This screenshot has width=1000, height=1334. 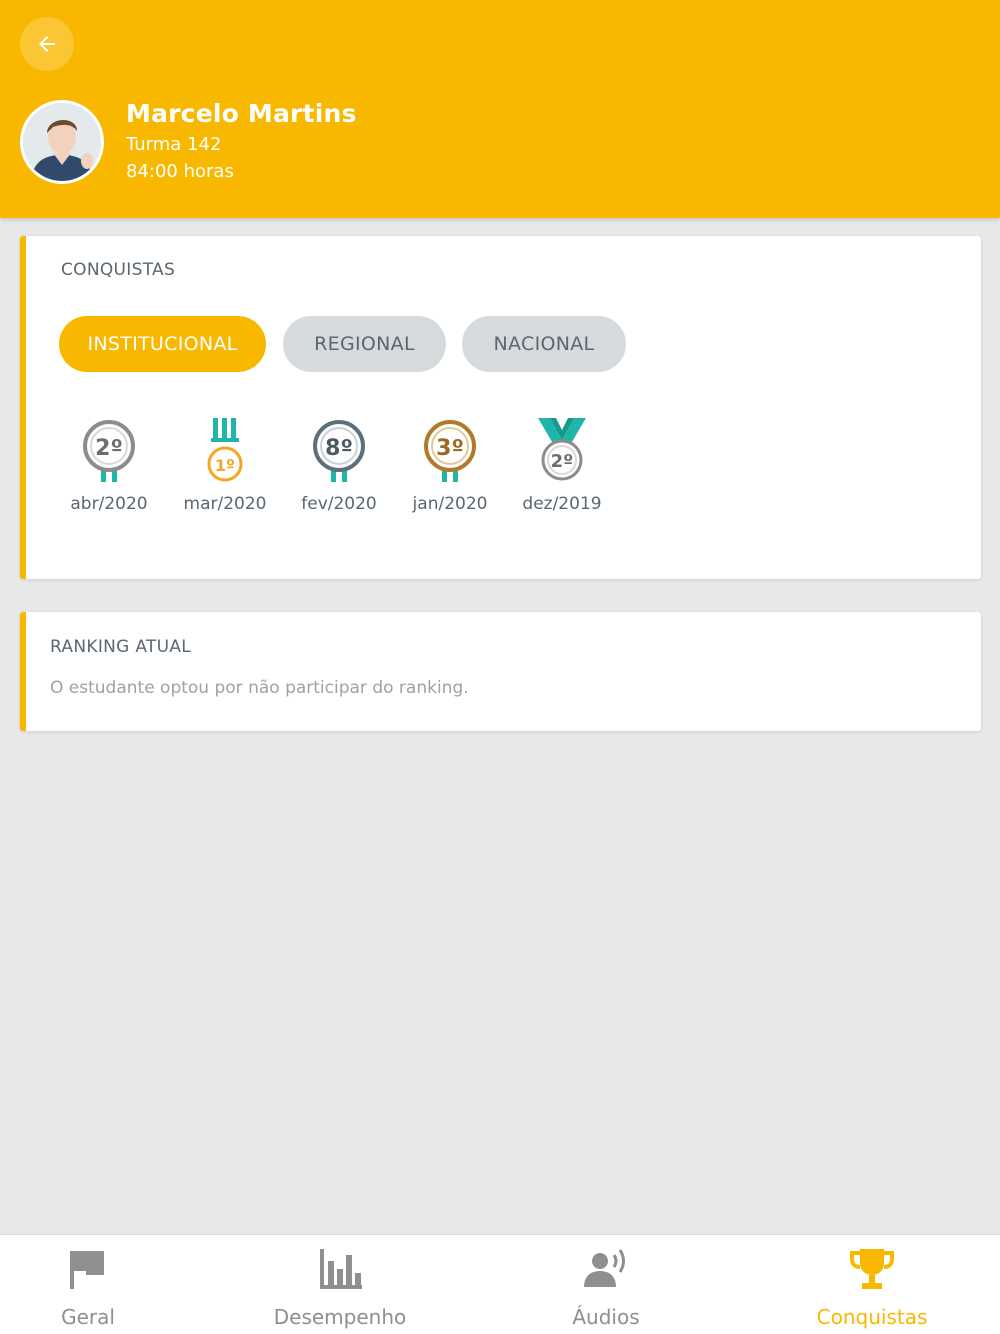 What do you see at coordinates (339, 448) in the screenshot?
I see `svg-text: 8º` at bounding box center [339, 448].